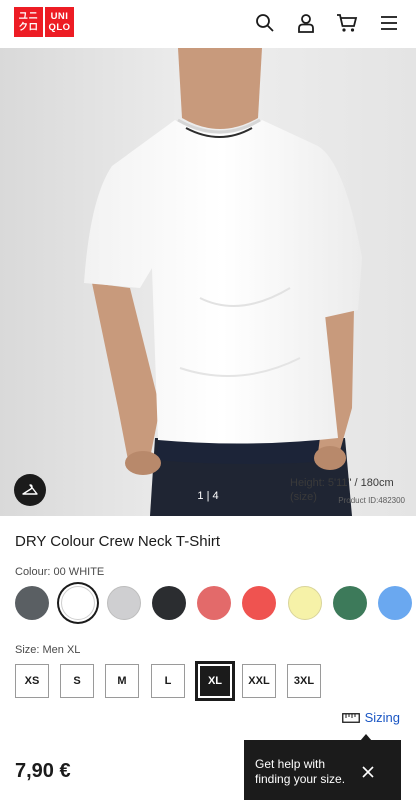 Image resolution: width=416 pixels, height=800 pixels. What do you see at coordinates (60, 572) in the screenshot?
I see `colour-label: Colour: 00 WHITE` at bounding box center [60, 572].